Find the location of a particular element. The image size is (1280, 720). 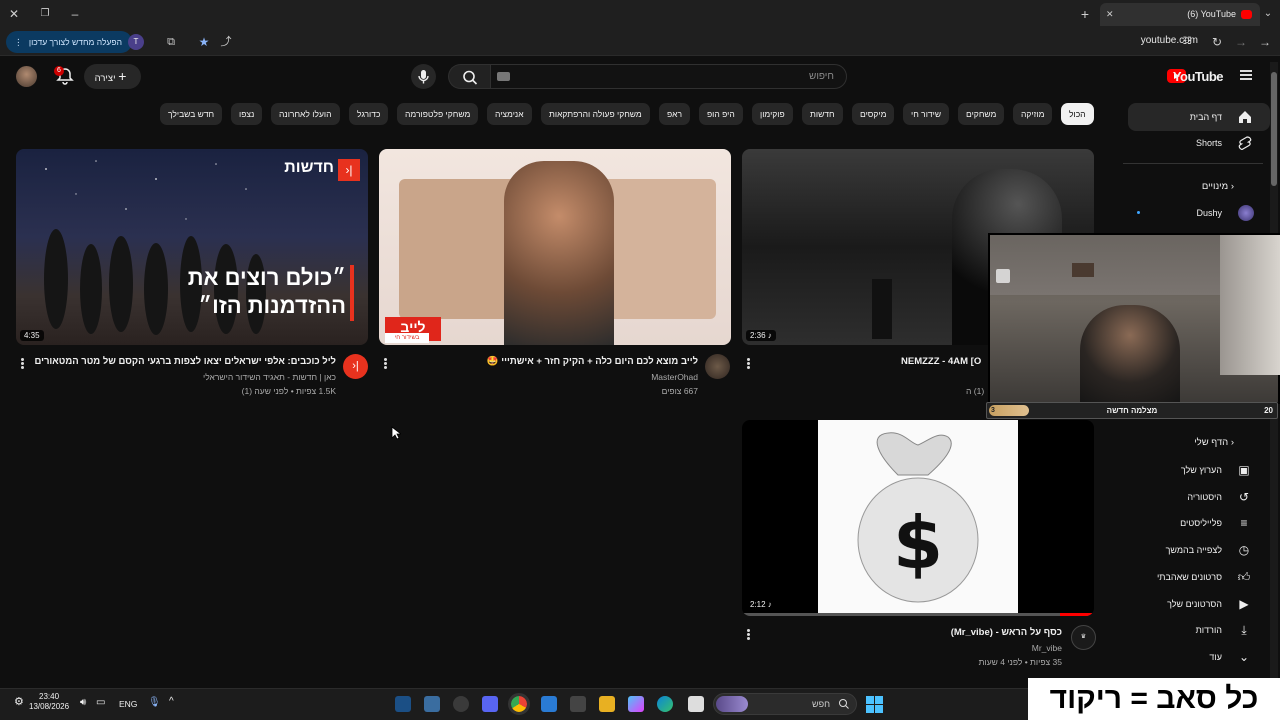

back-icon: → is located at coordinates (1265, 42).